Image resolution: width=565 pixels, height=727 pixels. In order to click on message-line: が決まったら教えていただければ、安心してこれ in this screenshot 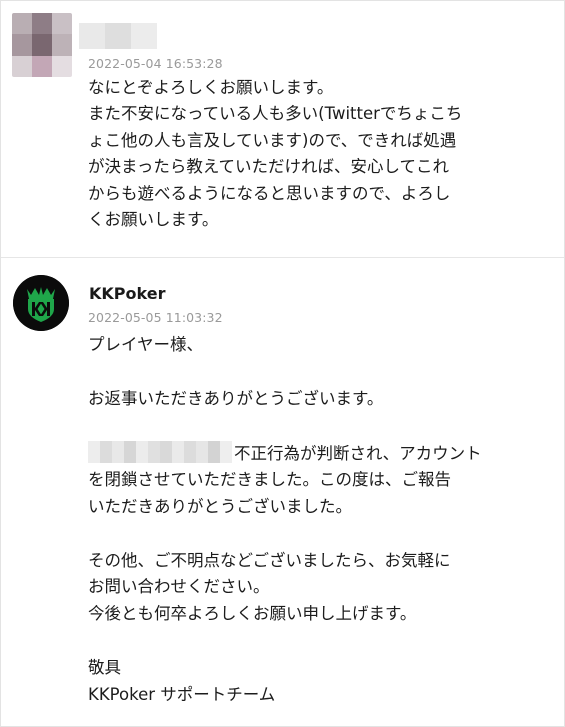, I will do `click(269, 167)`.